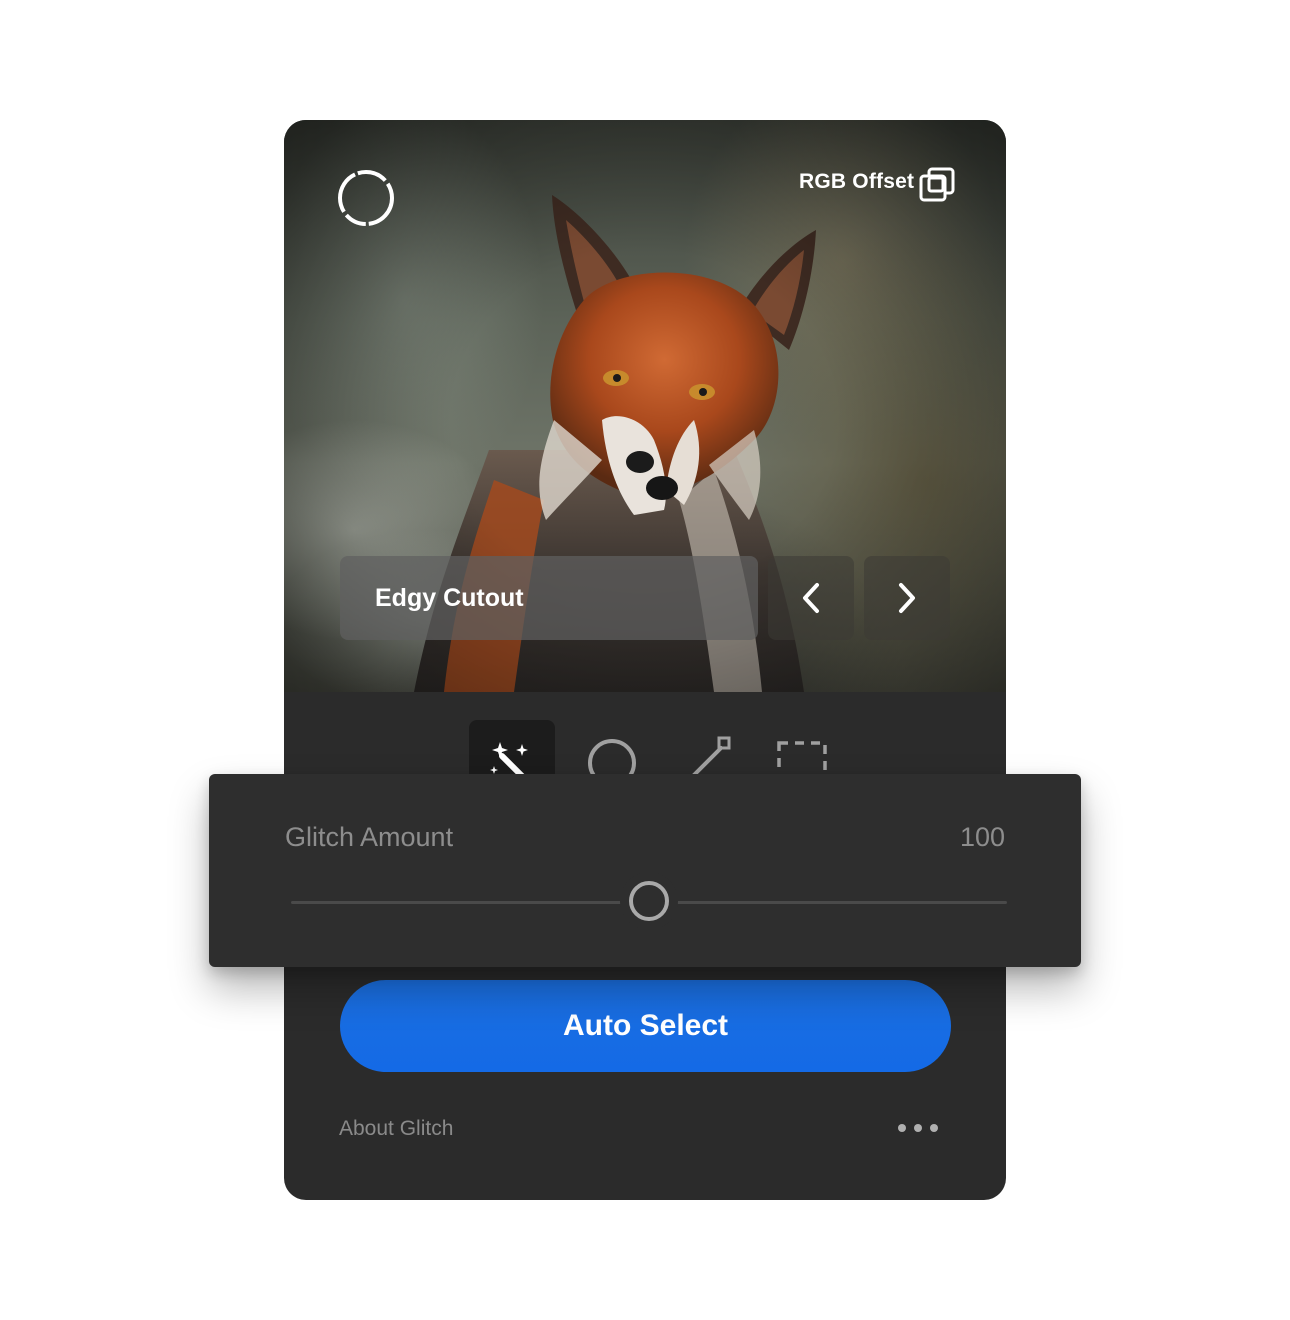 Image resolution: width=1290 pixels, height=1320 pixels. What do you see at coordinates (449, 597) in the screenshot?
I see `preset-name: Edgy Cutout` at bounding box center [449, 597].